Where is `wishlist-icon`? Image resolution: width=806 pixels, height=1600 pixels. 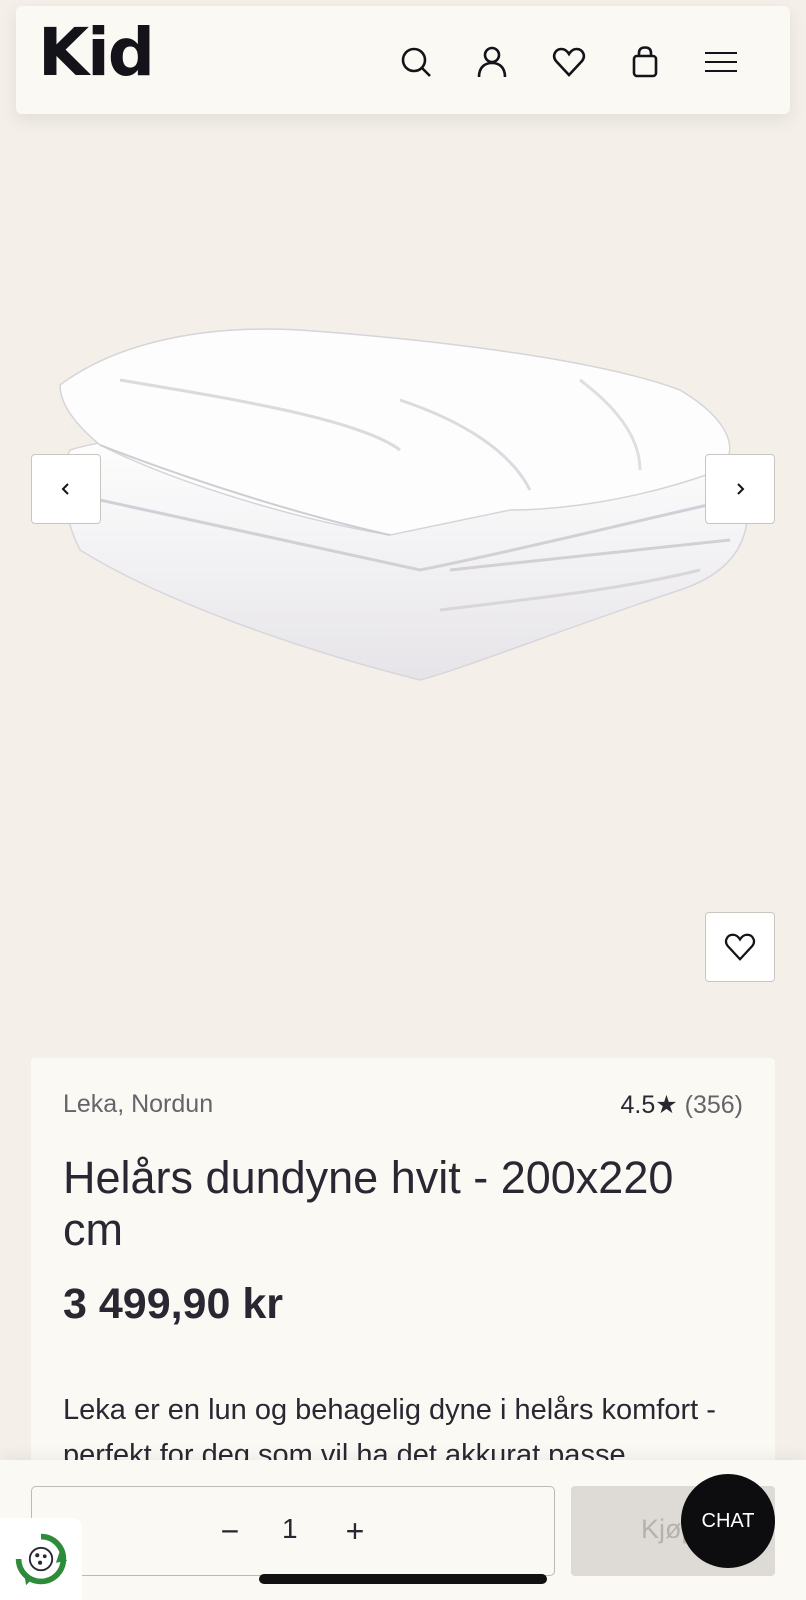 wishlist-icon is located at coordinates (569, 62).